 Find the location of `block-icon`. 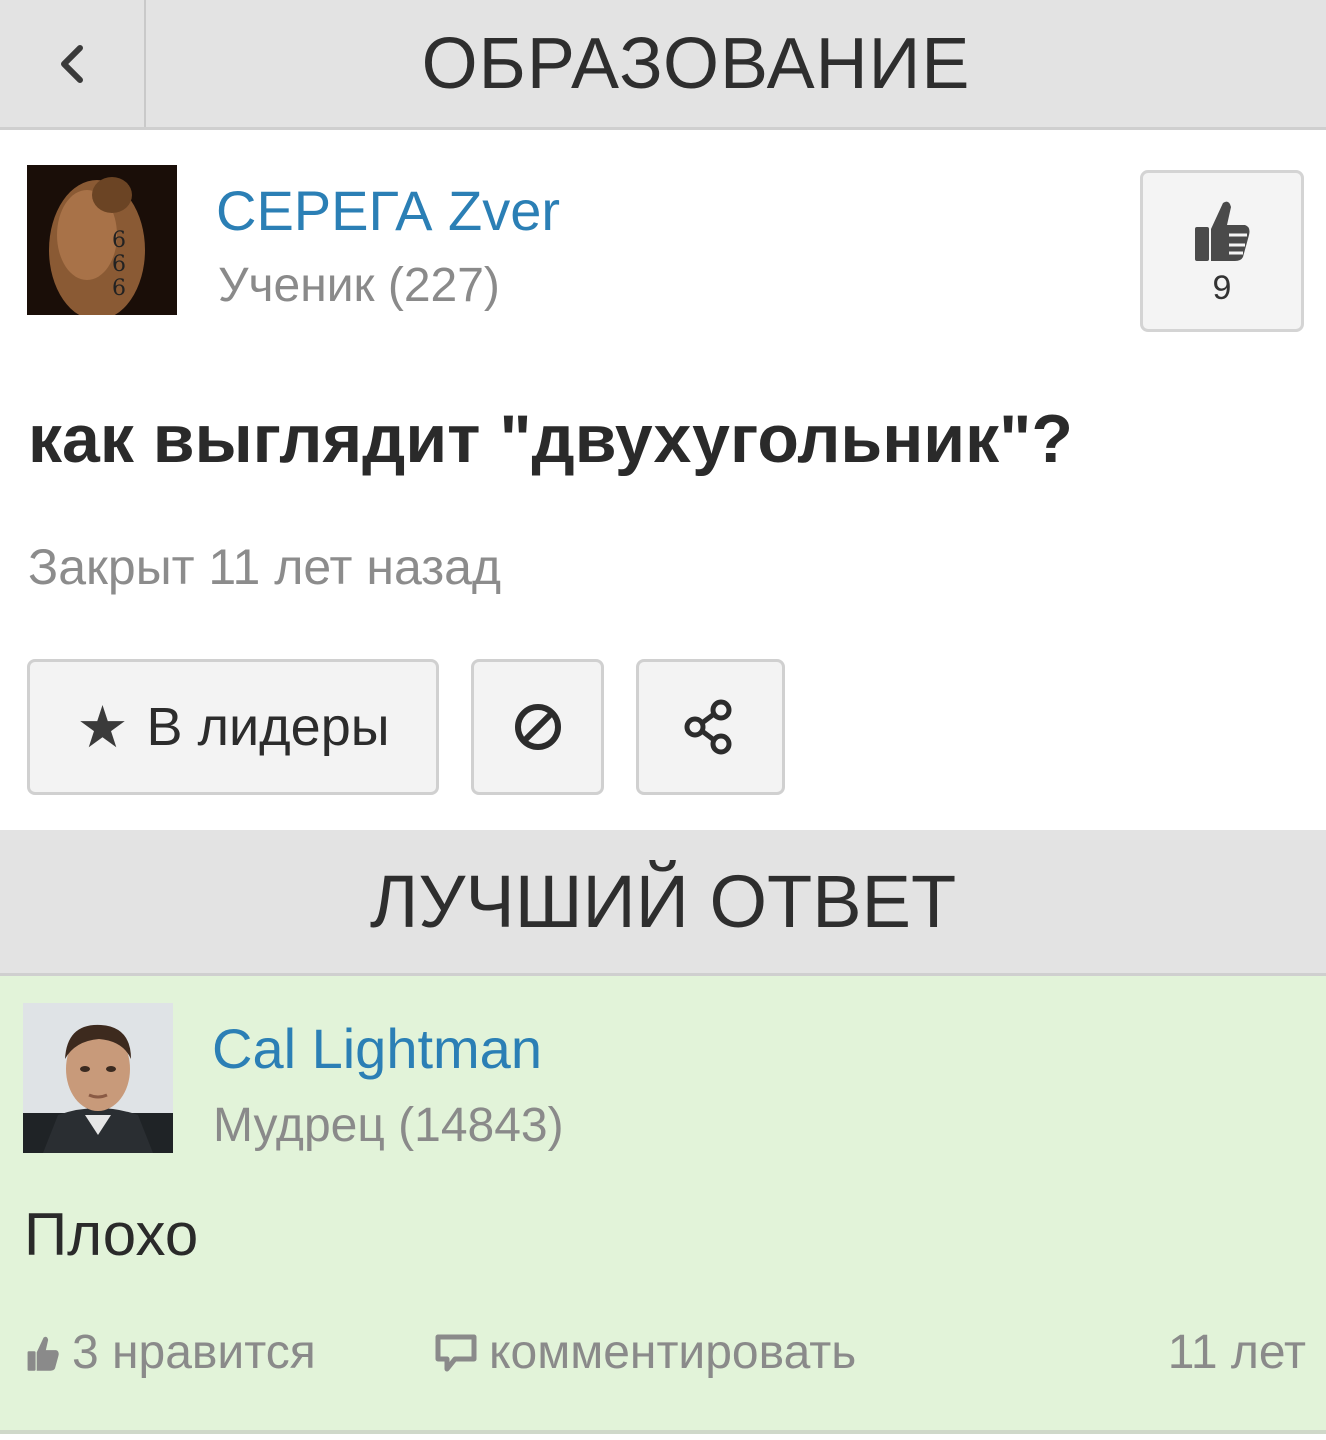

block-icon is located at coordinates (537, 727).